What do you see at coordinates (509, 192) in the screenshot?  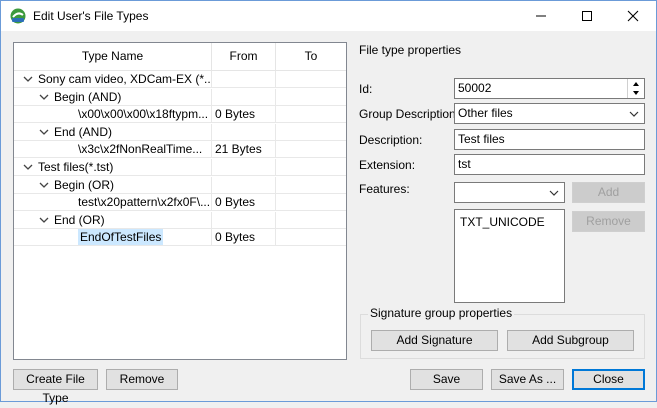 I see `features-select` at bounding box center [509, 192].